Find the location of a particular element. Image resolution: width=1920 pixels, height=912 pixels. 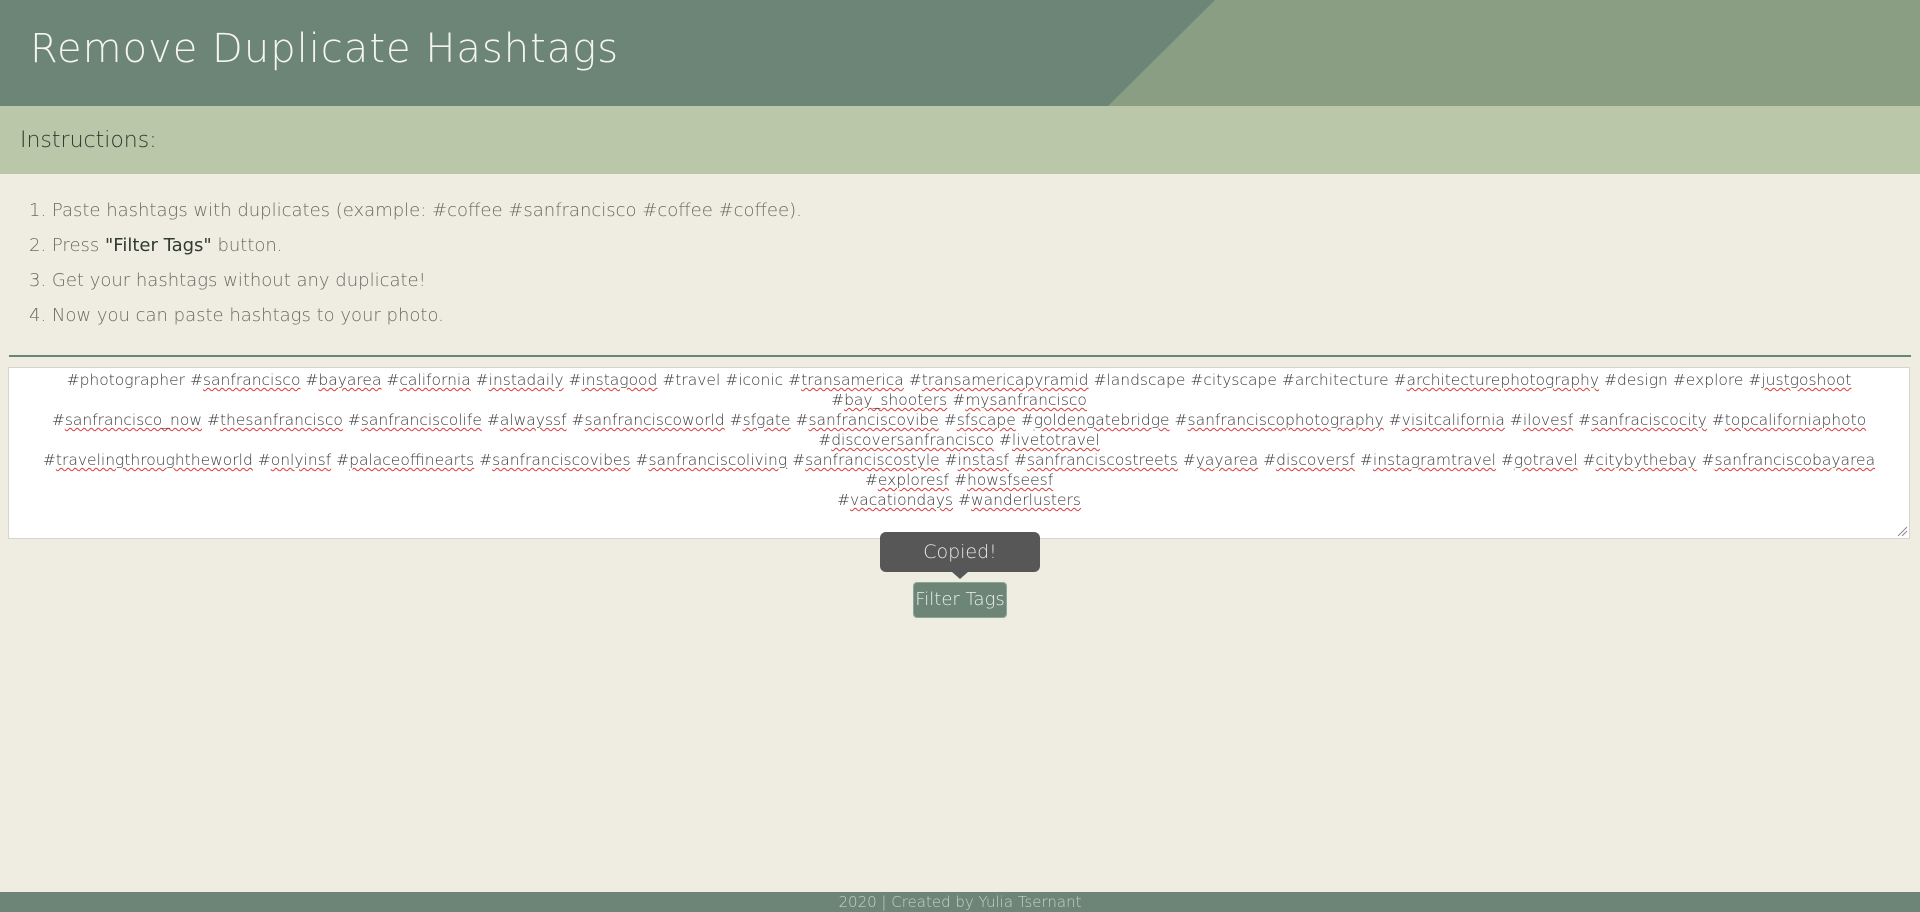

hashtag-token: #alwayssf is located at coordinates (526, 420).